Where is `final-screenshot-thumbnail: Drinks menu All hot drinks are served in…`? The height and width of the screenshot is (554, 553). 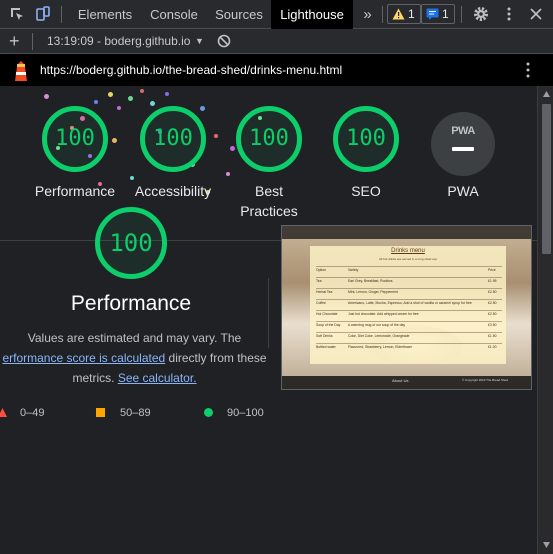
final-screenshot-thumbnail: Drinks menu All hot drinks are served in… is located at coordinates (406, 307).